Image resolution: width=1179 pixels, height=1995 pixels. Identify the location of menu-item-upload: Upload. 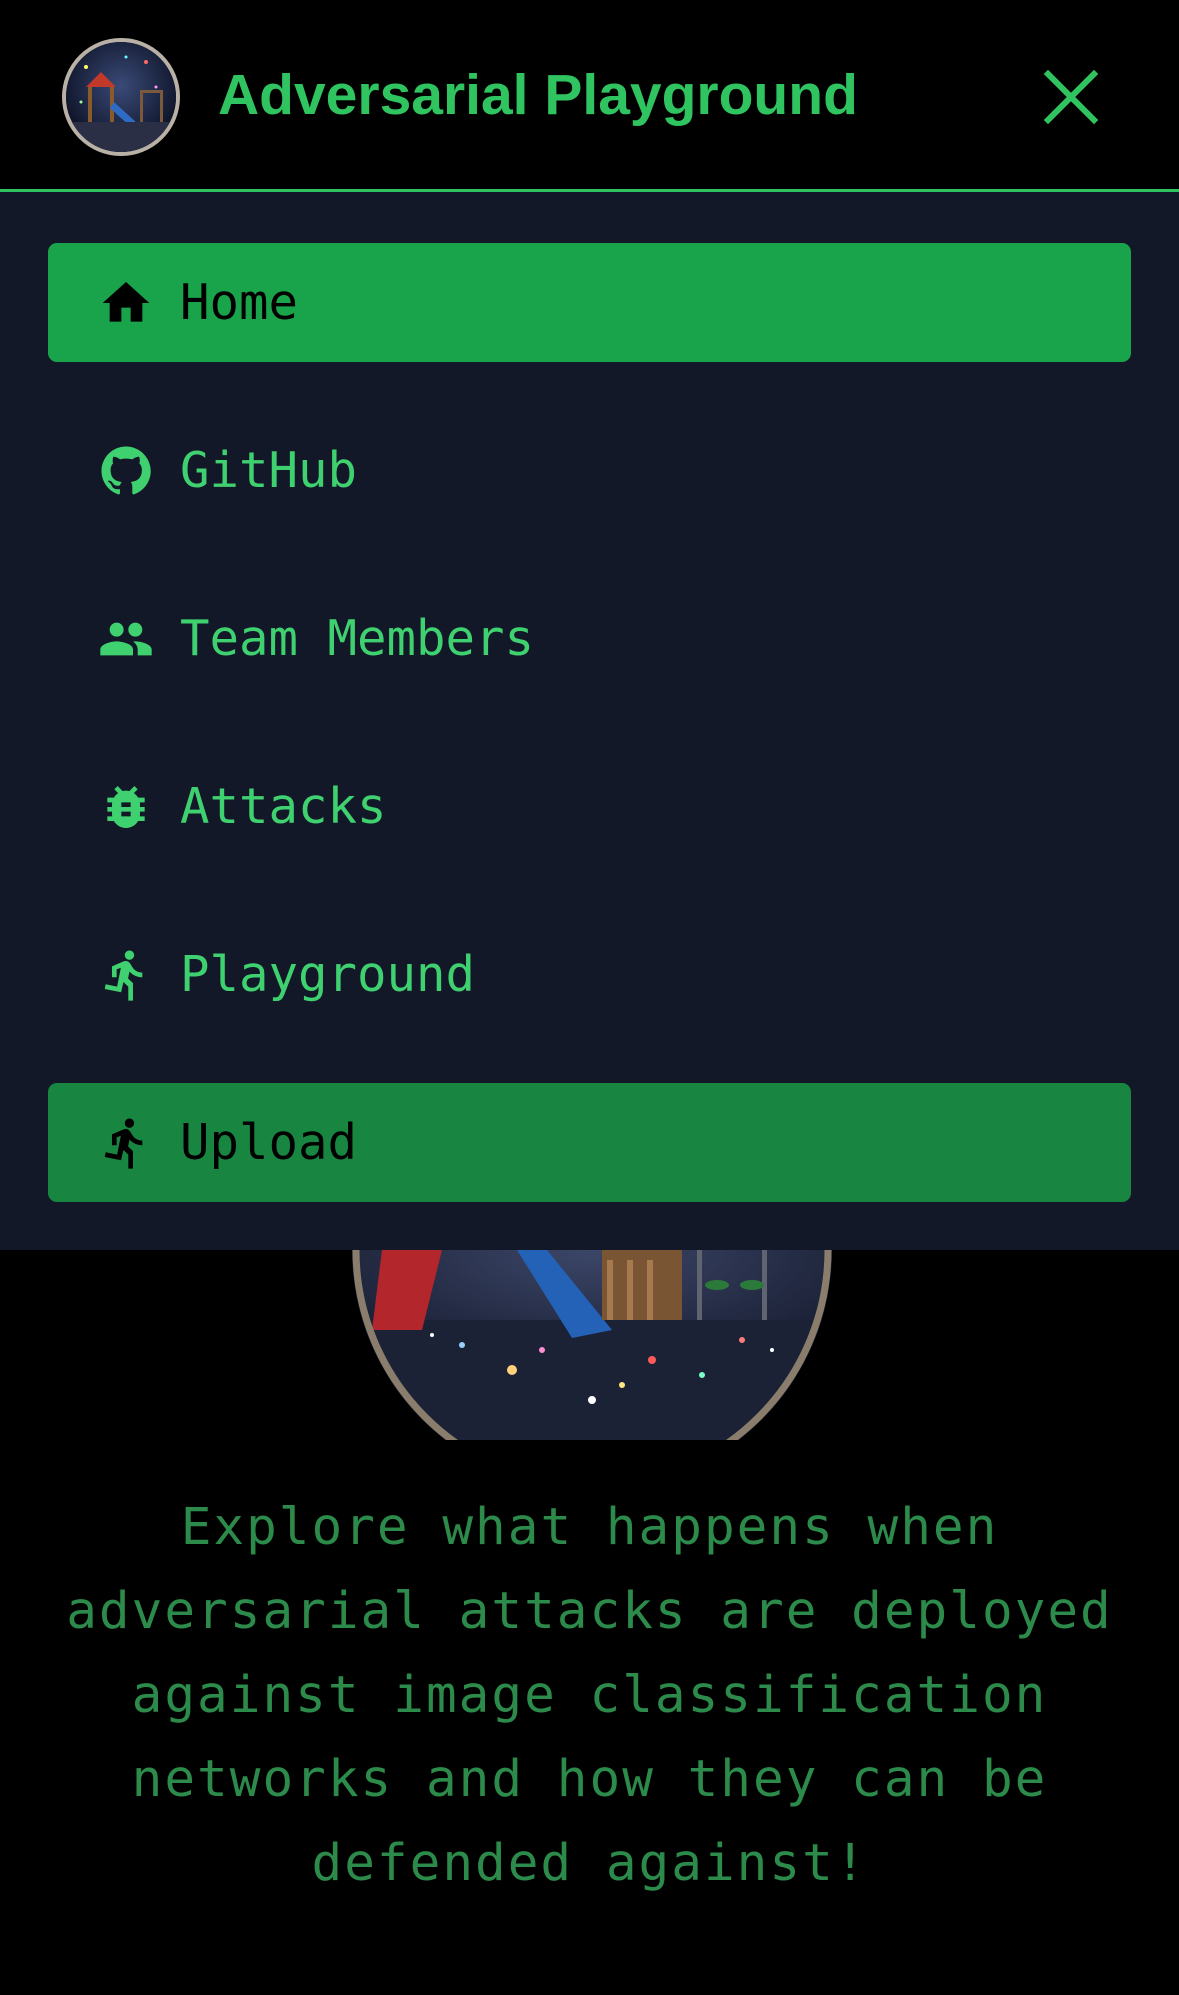
(589, 1142).